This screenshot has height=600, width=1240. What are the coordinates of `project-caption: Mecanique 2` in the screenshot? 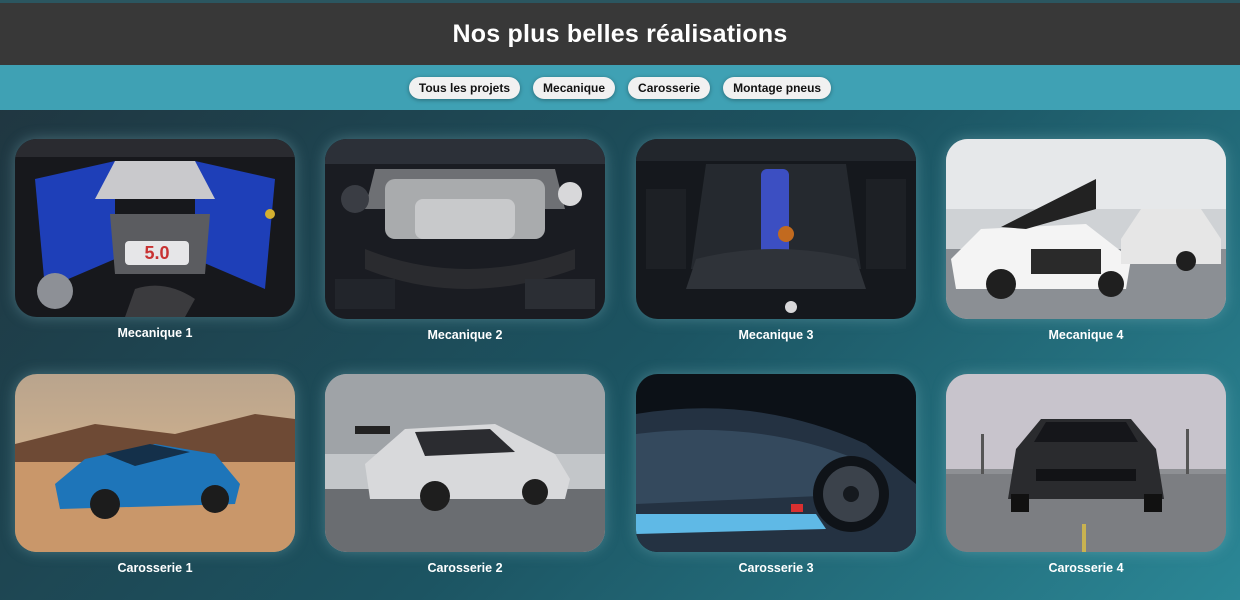 It's located at (465, 335).